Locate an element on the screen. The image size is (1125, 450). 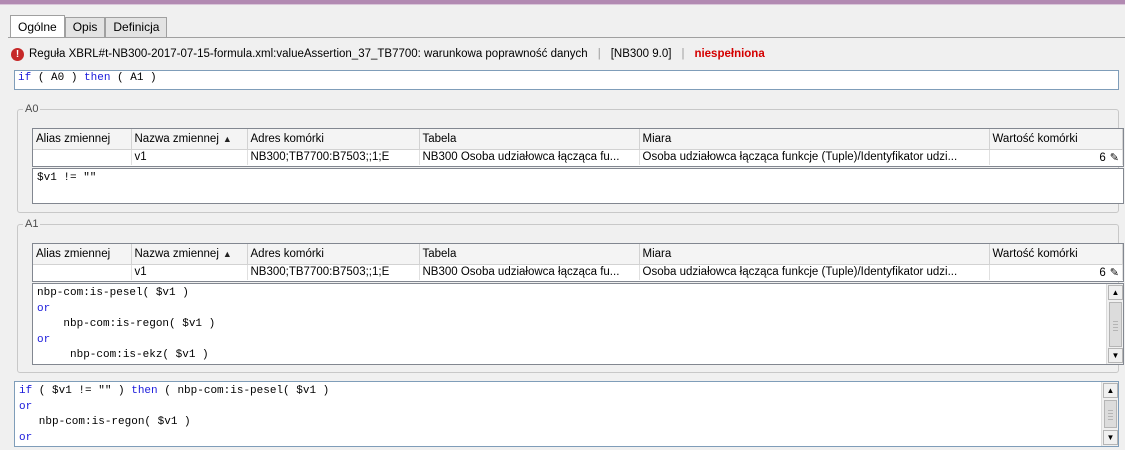
code-line: nbp-com:is-pesel( $v1 ) is located at coordinates (113, 293).